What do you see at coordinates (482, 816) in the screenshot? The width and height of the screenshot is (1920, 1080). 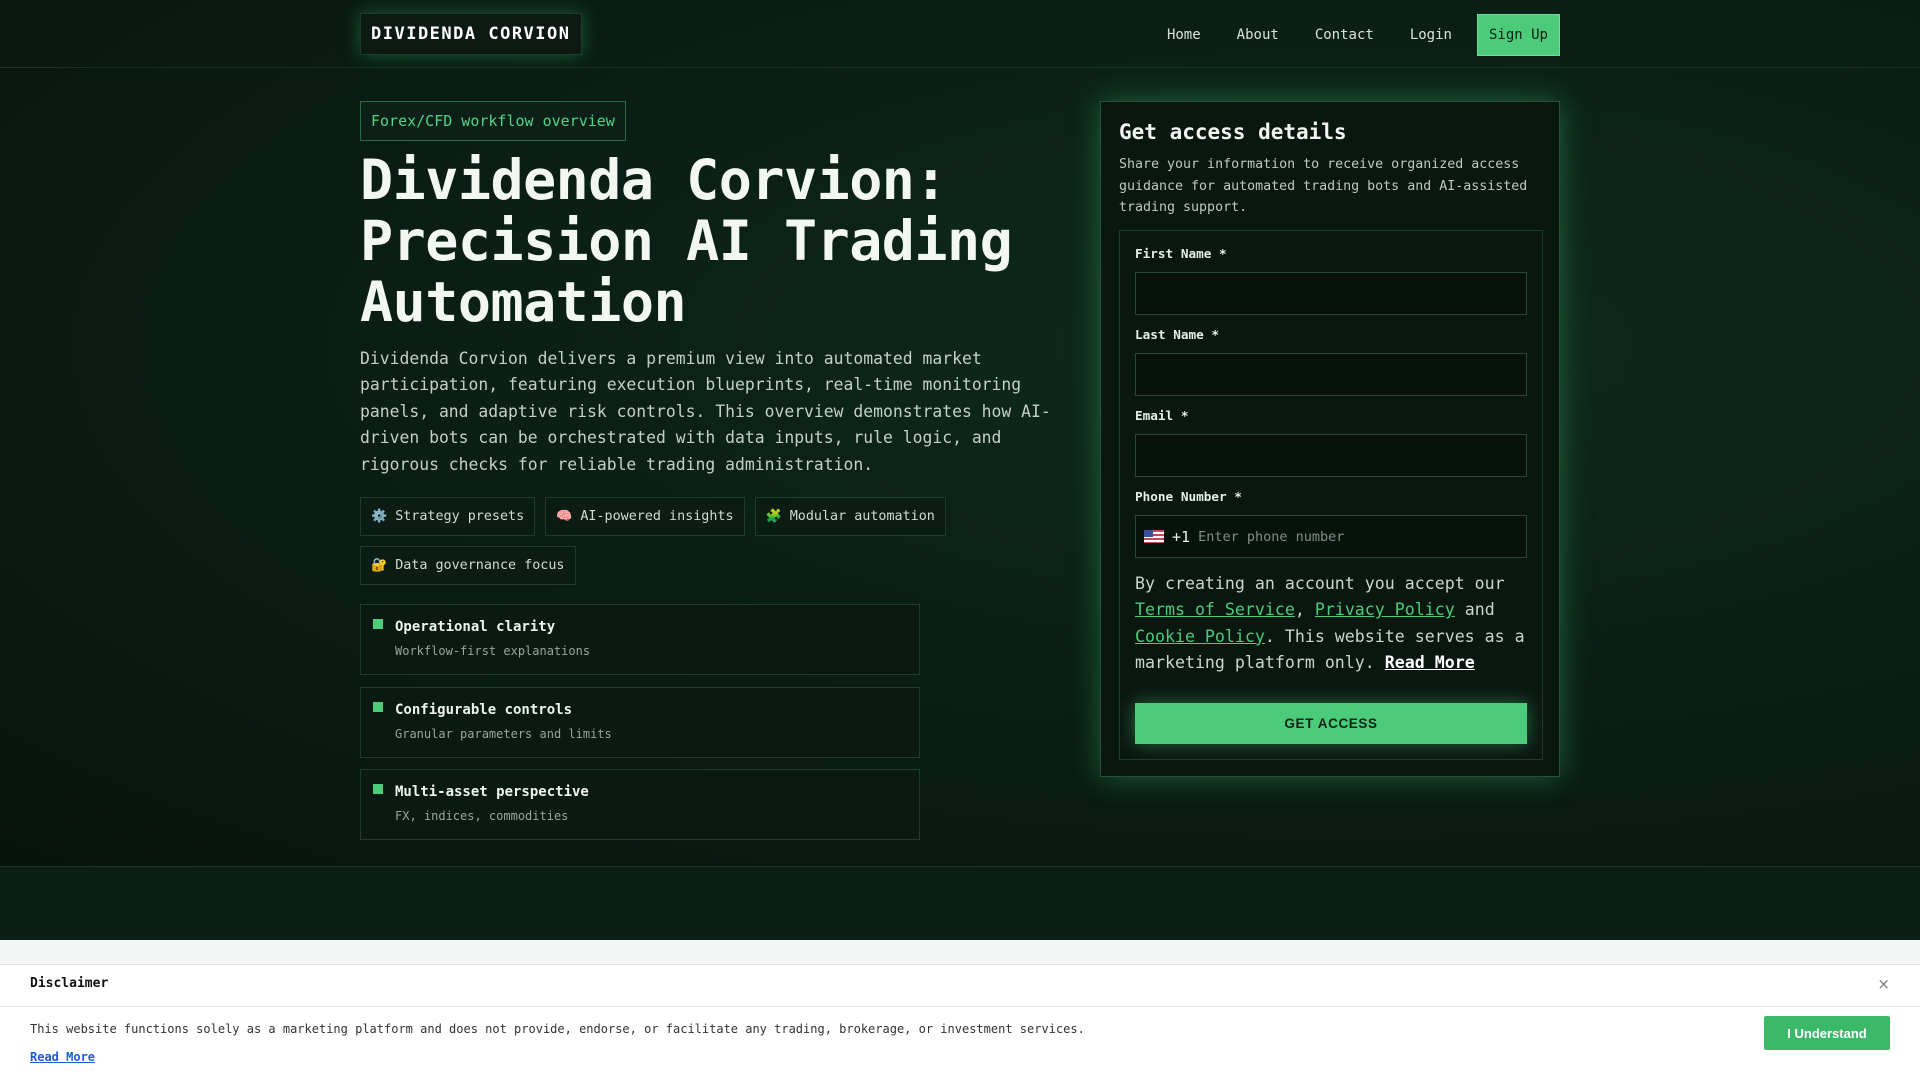 I see `feature-subtitle: FX, indices, commodities` at bounding box center [482, 816].